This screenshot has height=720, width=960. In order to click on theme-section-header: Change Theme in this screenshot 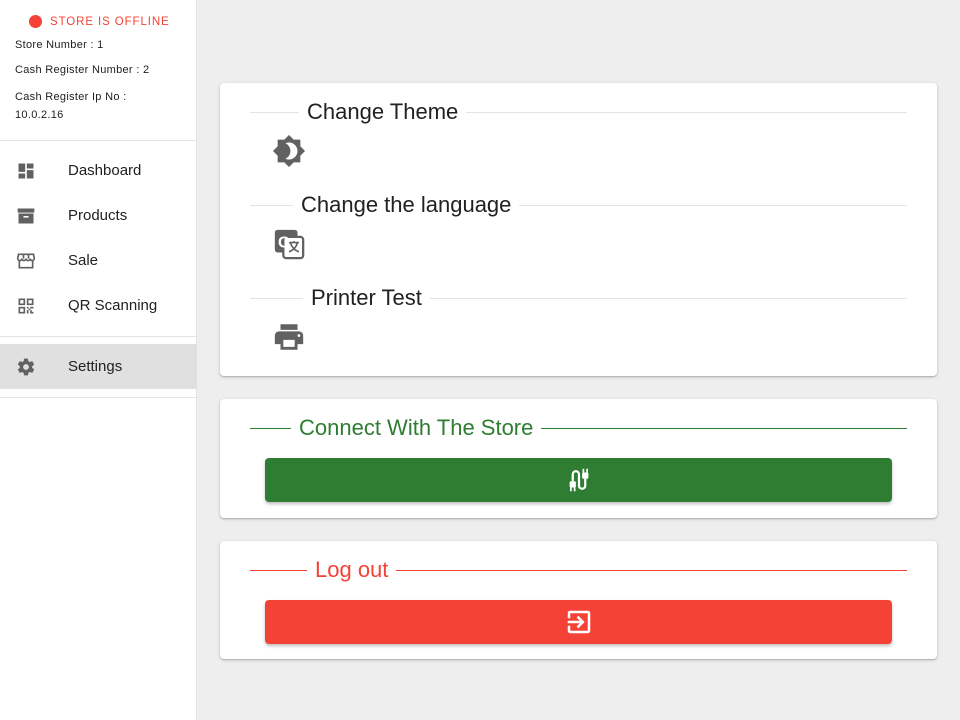, I will do `click(578, 112)`.